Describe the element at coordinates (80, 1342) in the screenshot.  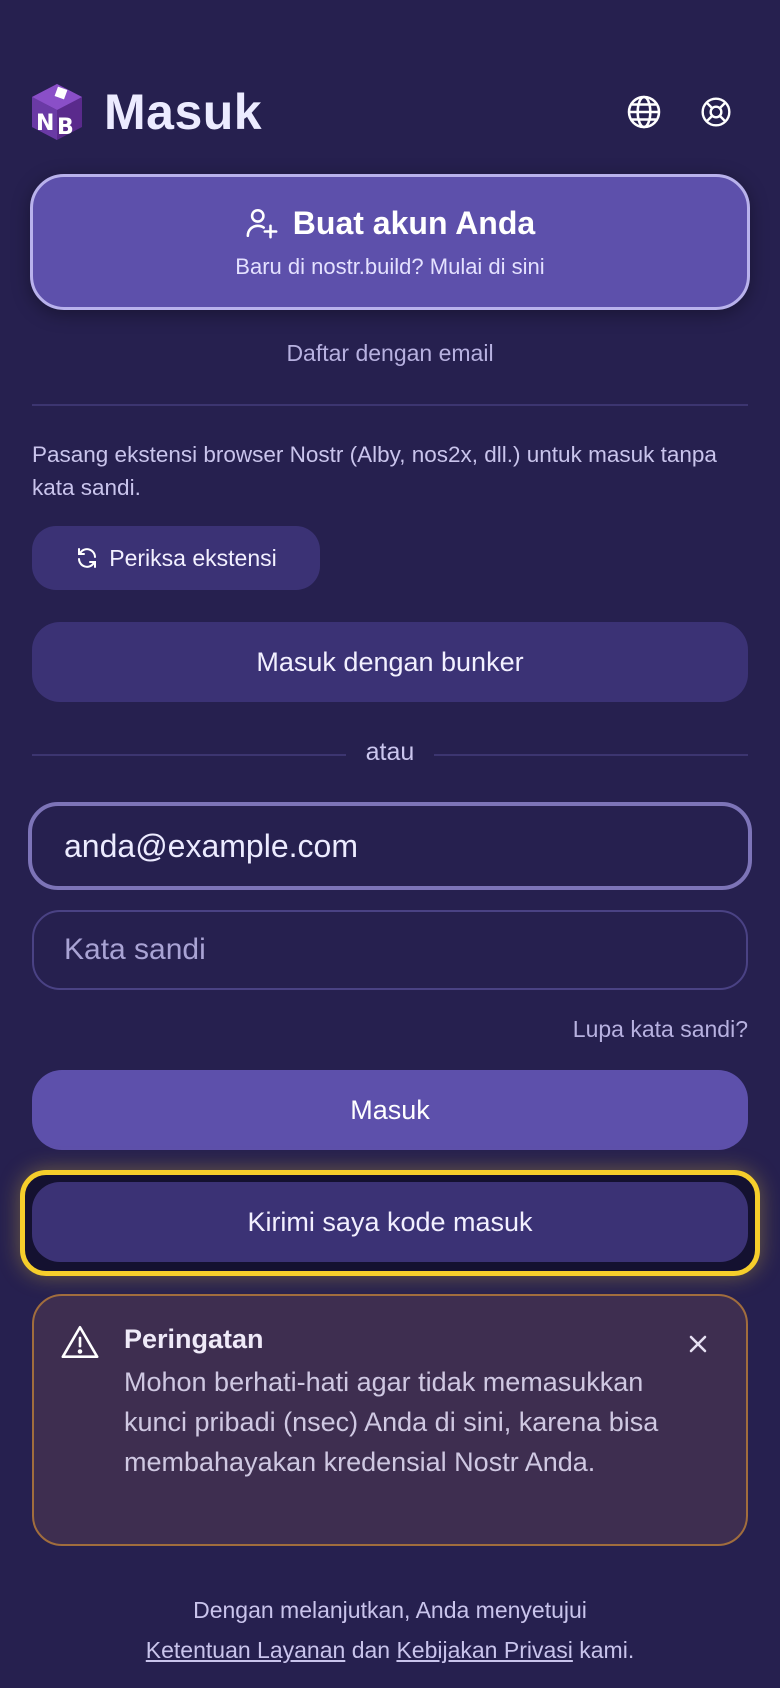
I see `warning-triangle-icon` at that location.